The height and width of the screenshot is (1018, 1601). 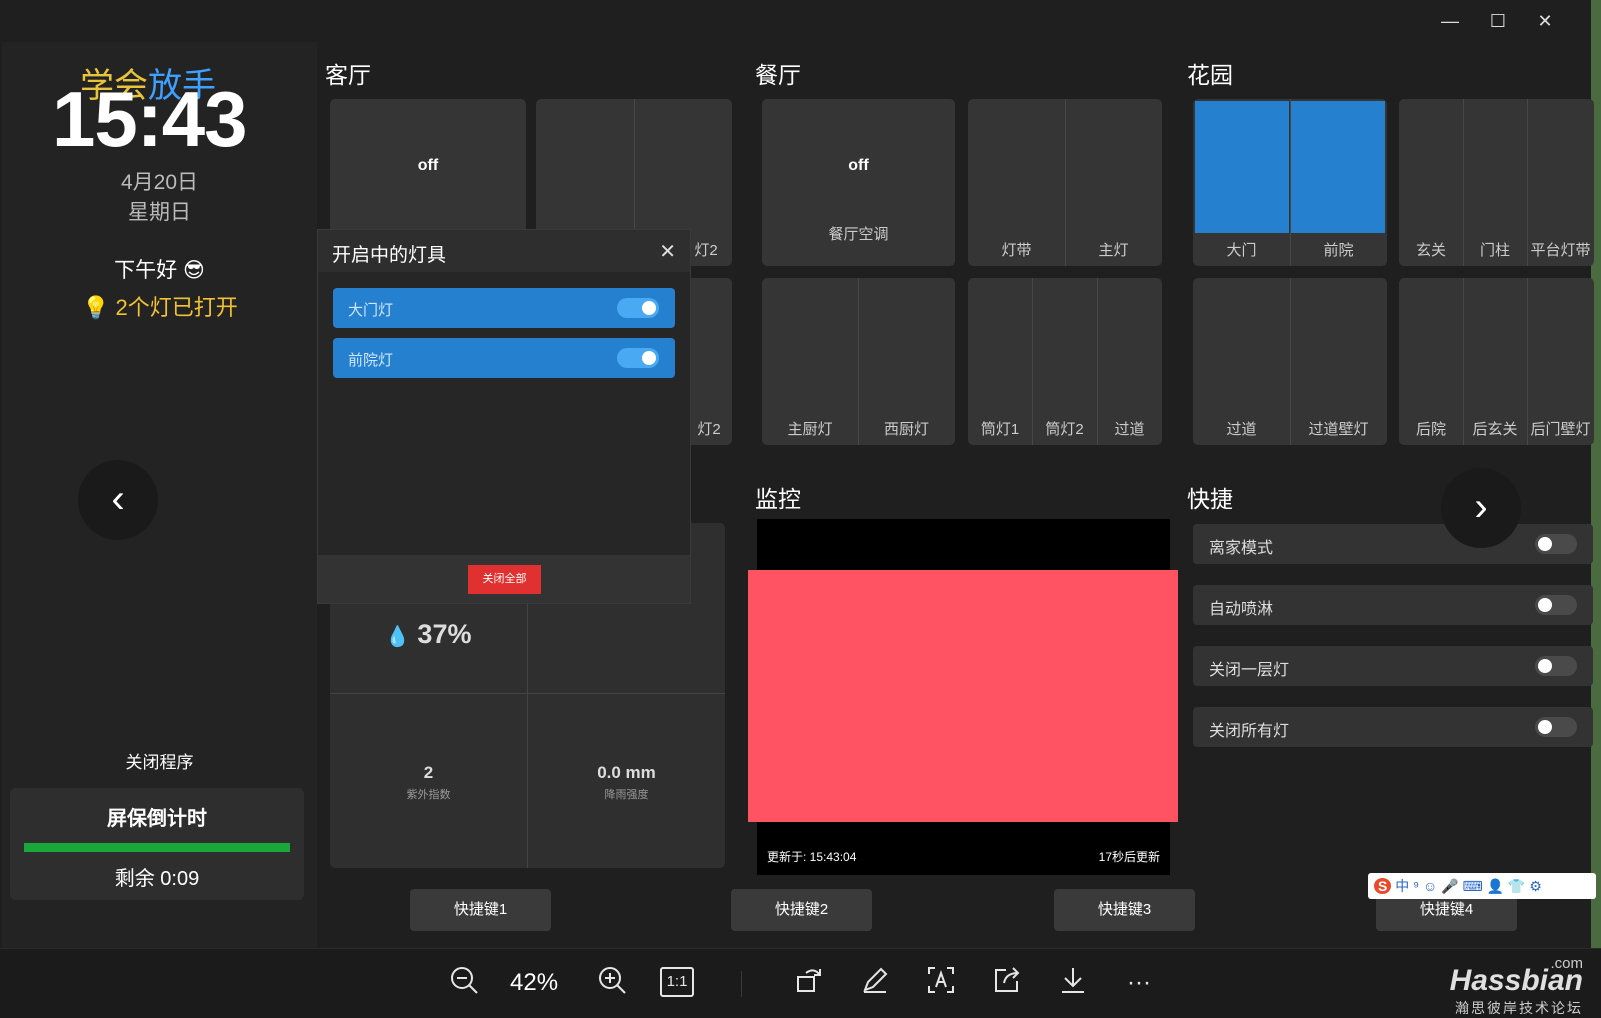 I want to click on garden-light-card-4: 后院 后玄关 后门壁灯, so click(x=1496, y=361).